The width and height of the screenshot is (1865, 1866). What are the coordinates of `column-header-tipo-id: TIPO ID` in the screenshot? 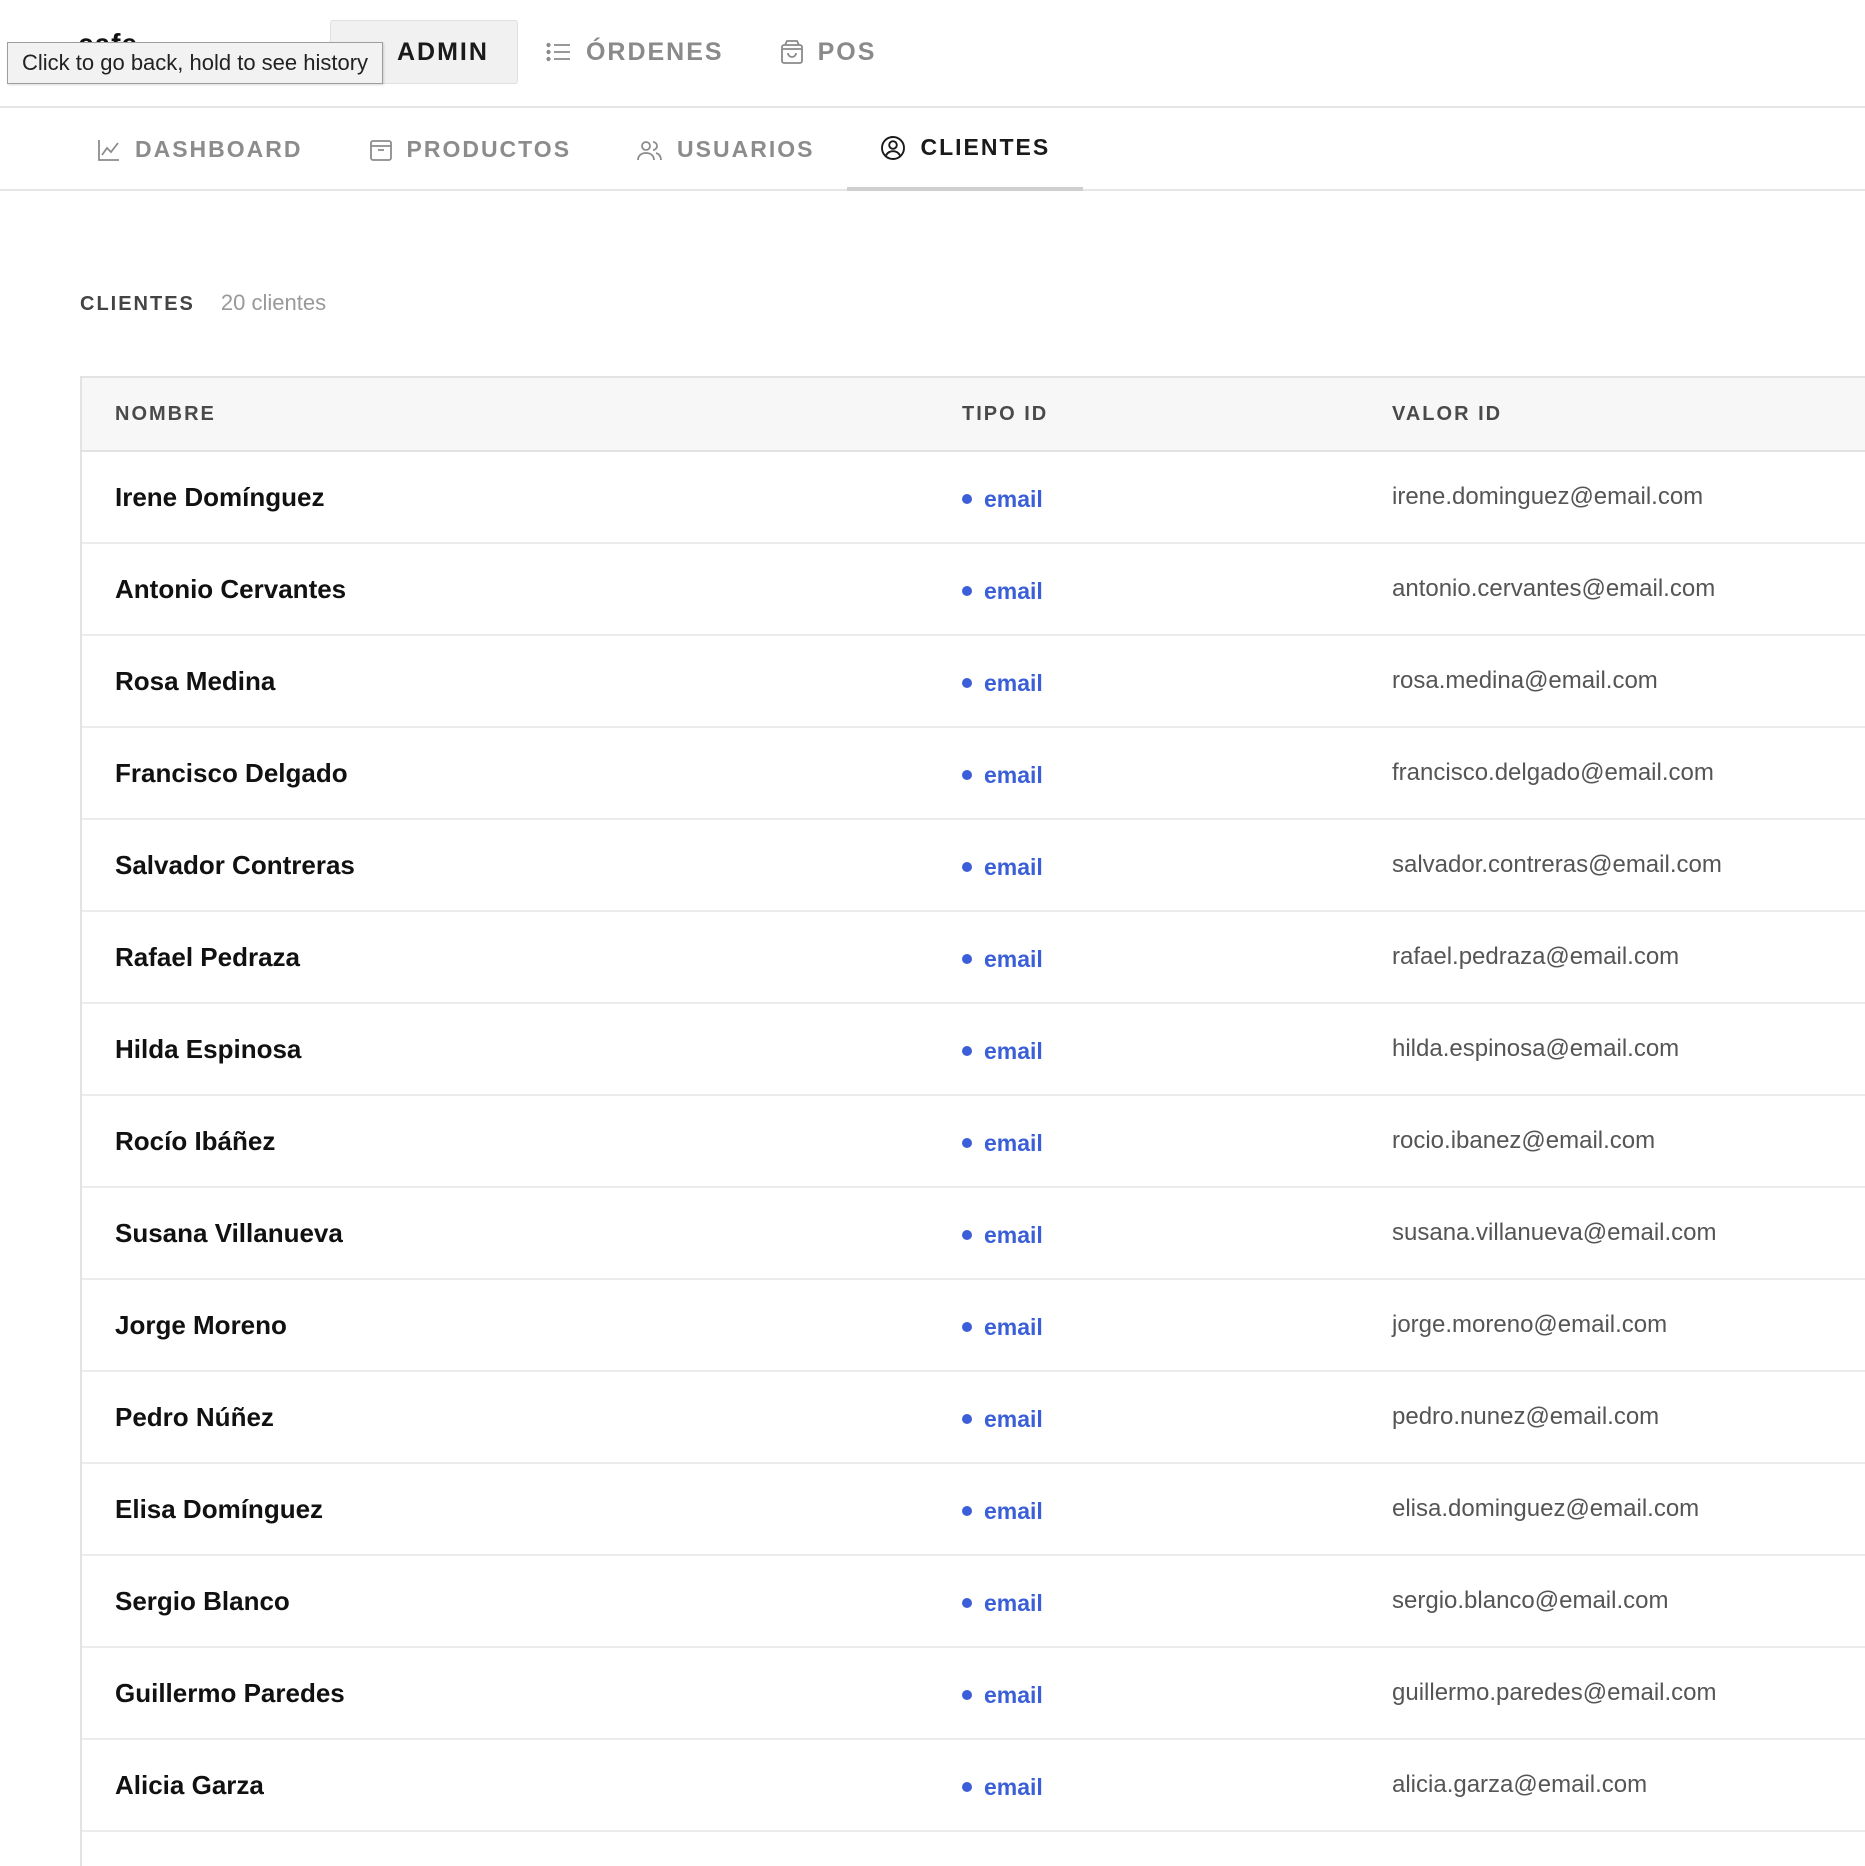 It's located at (1005, 413).